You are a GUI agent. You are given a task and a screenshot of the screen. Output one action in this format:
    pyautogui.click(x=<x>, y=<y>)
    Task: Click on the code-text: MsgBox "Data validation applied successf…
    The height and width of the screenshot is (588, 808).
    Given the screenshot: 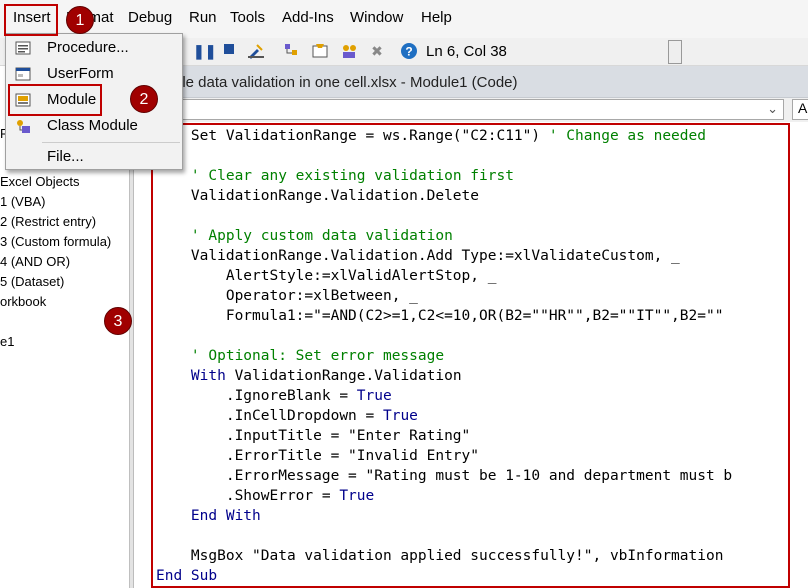 What is the action you would take?
    pyautogui.click(x=440, y=556)
    